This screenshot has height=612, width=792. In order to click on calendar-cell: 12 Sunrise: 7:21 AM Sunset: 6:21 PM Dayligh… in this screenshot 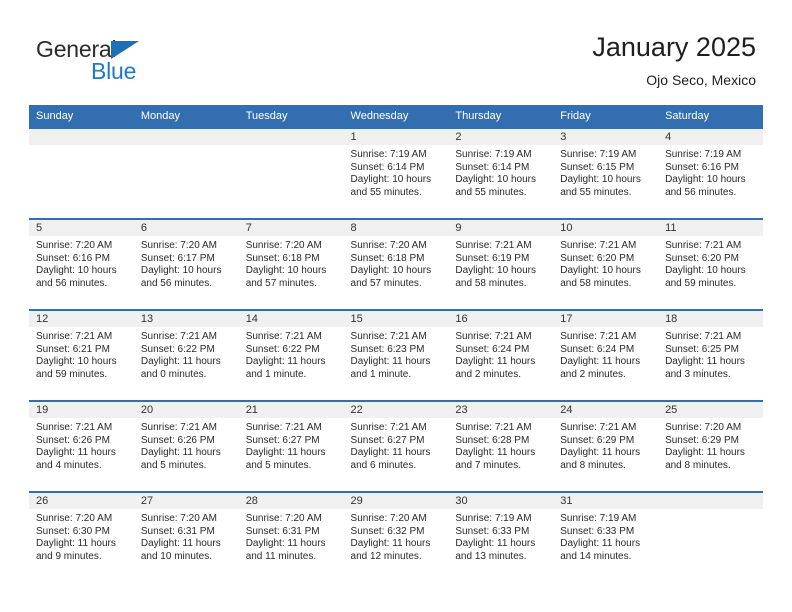, I will do `click(81, 355)`.